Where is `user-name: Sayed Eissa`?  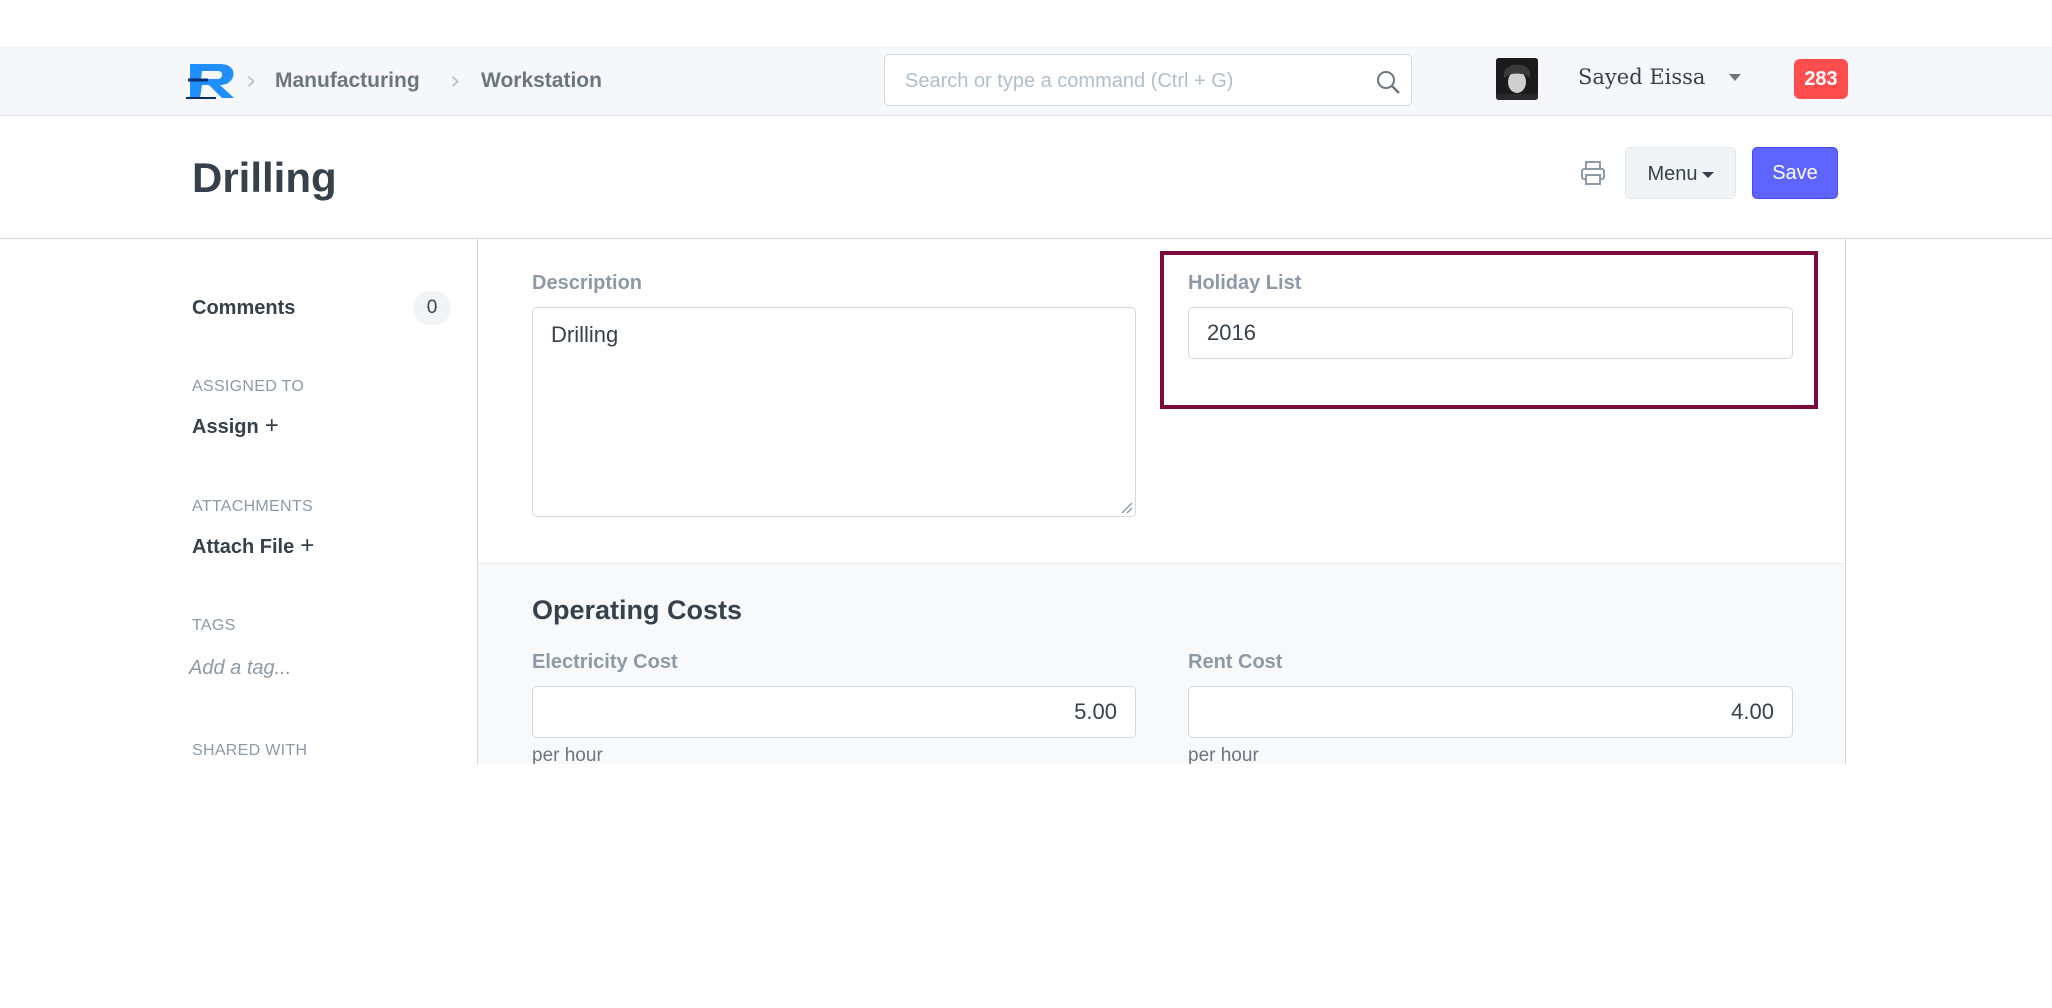 user-name: Sayed Eissa is located at coordinates (1641, 77).